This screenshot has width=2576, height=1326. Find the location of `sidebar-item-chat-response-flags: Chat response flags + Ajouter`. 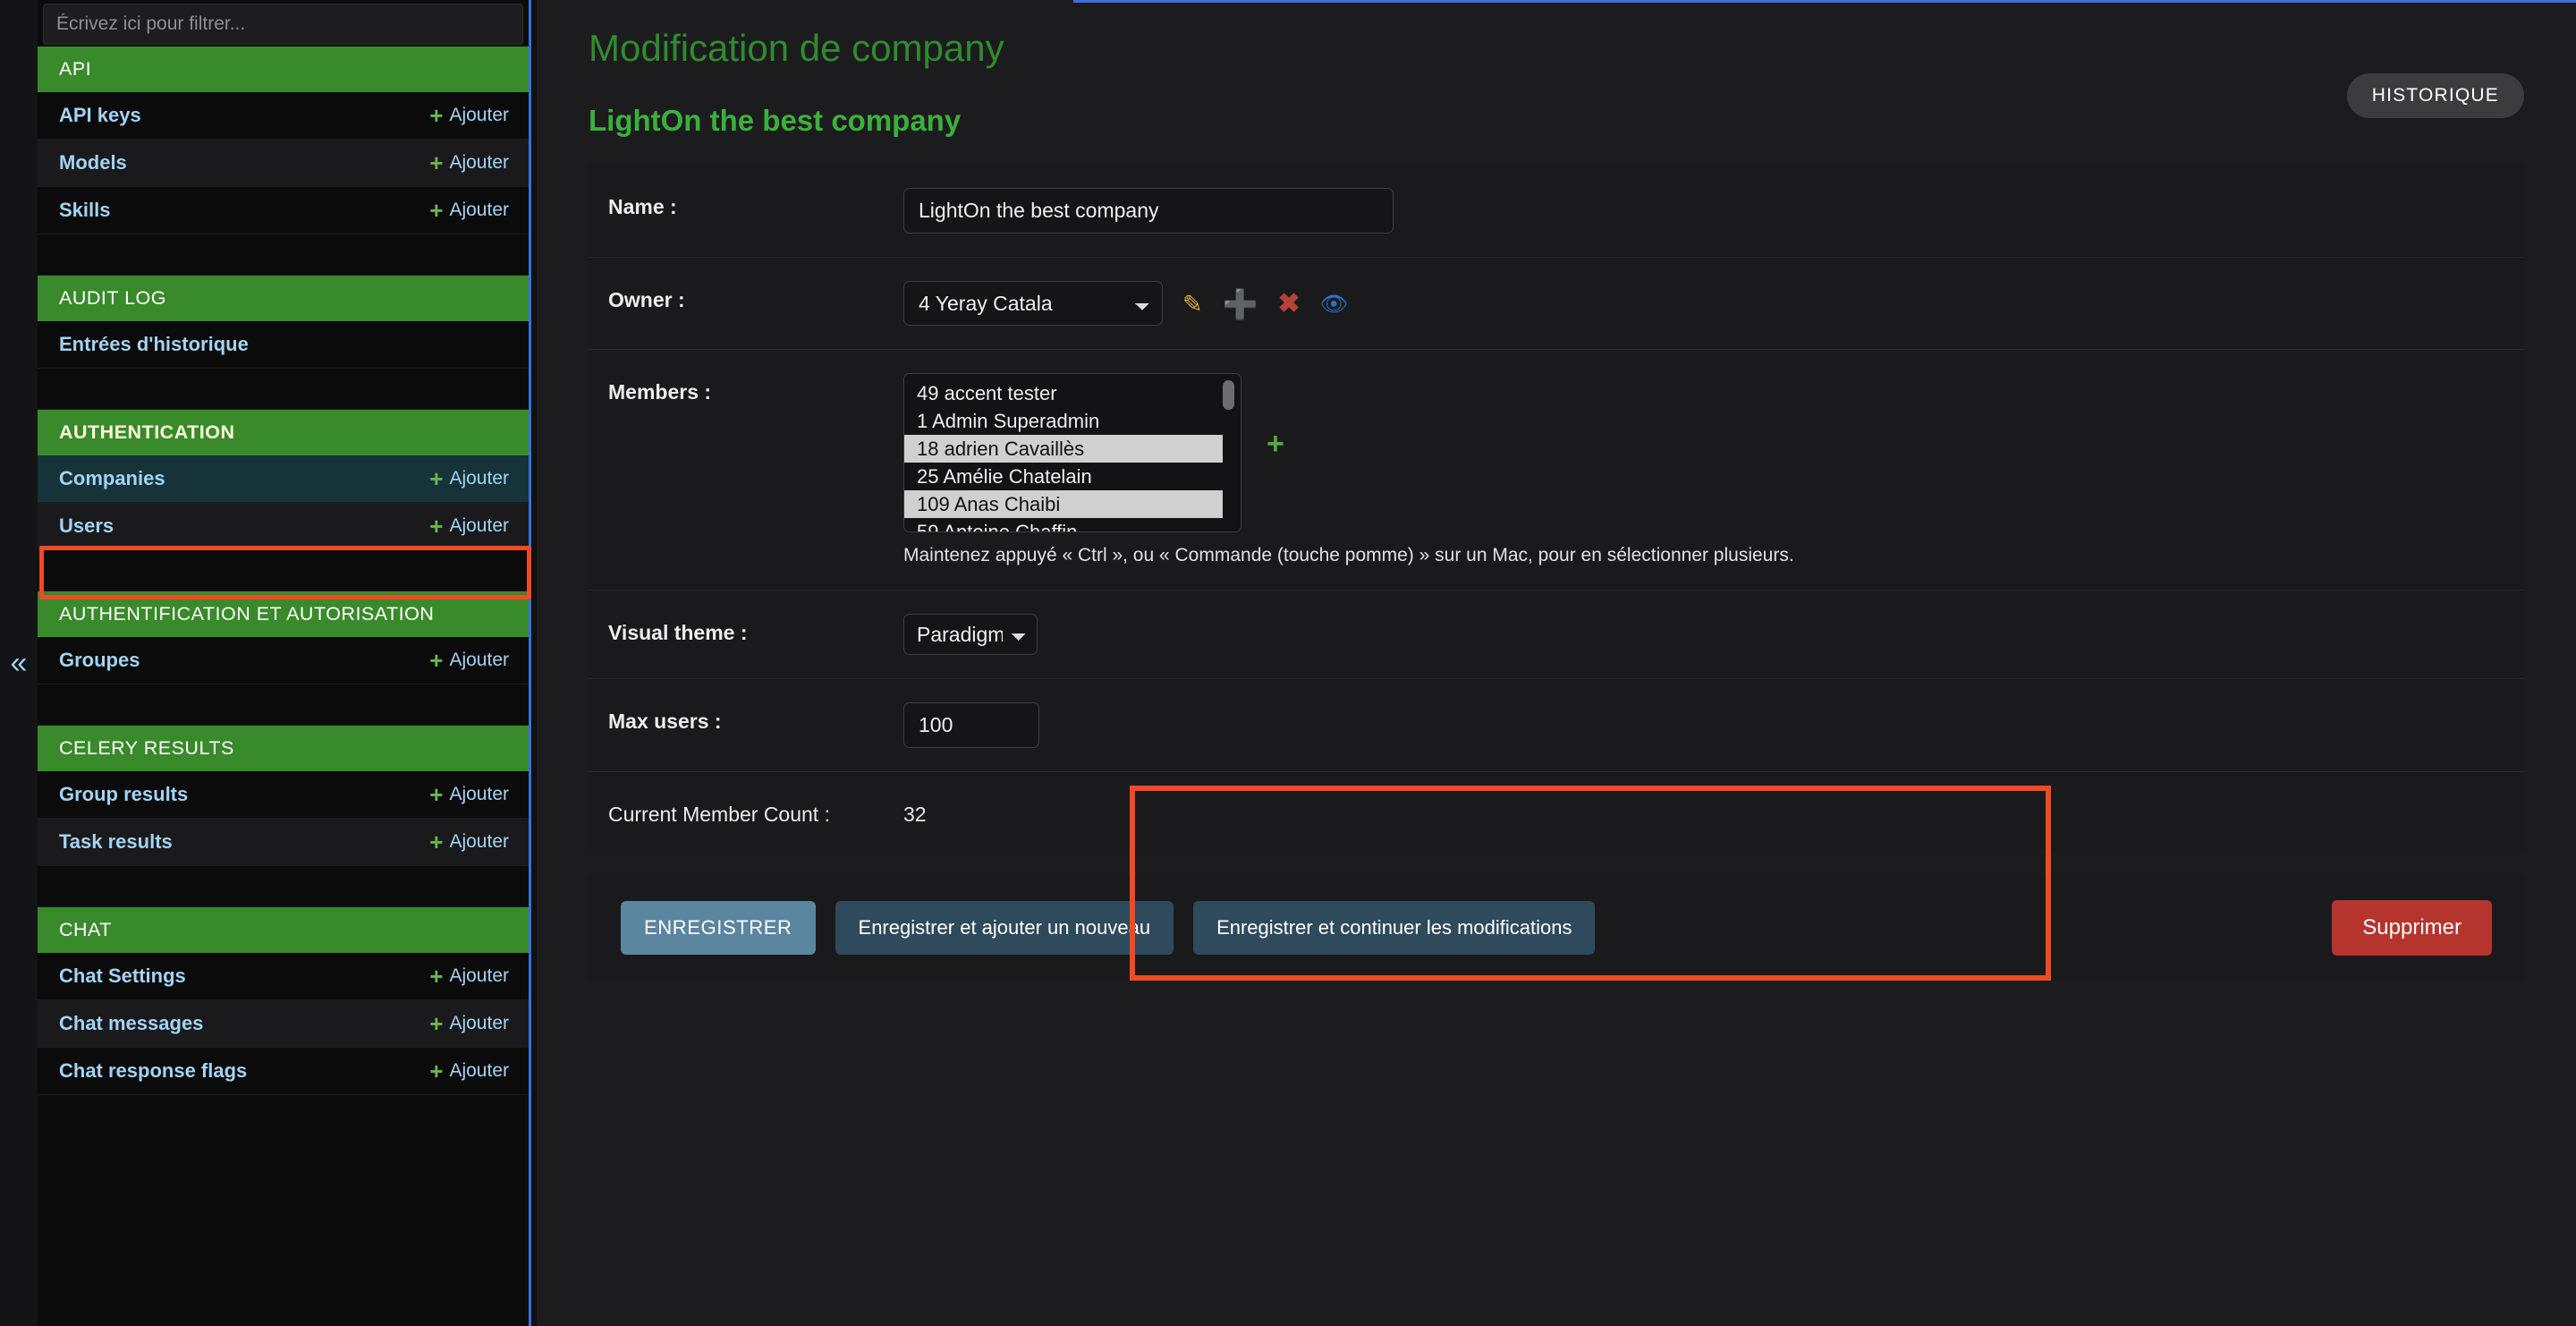

sidebar-item-chat-response-flags: Chat response flags + Ajouter is located at coordinates (283, 1071).